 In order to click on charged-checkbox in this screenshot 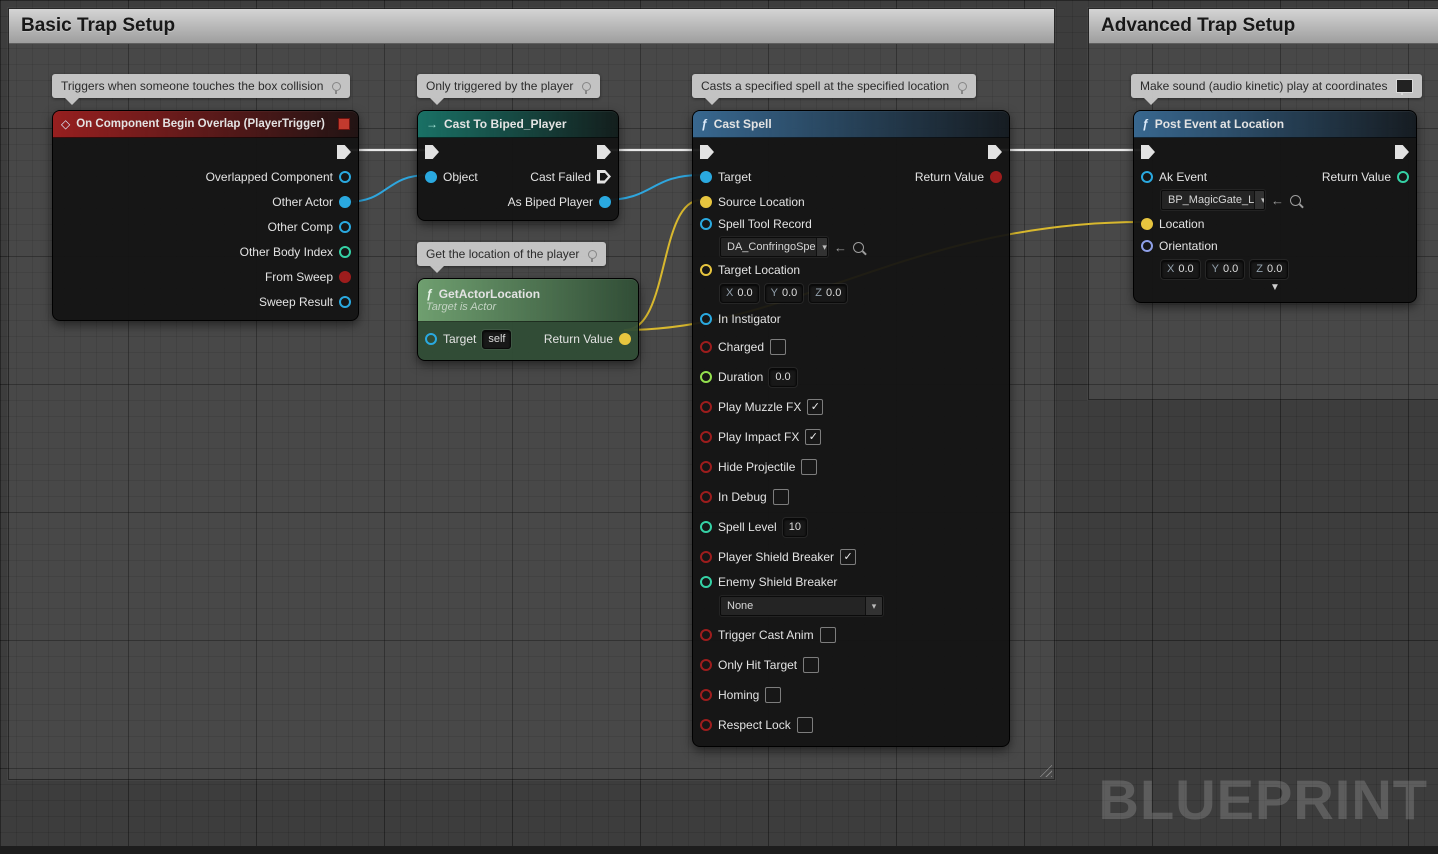, I will do `click(778, 347)`.